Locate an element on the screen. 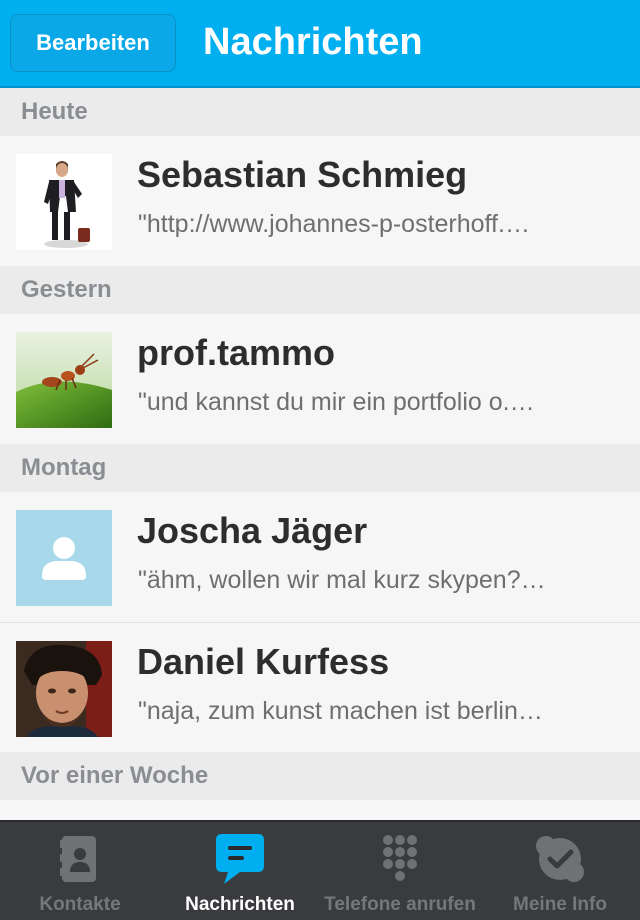 The width and height of the screenshot is (640, 920). contact-name: prof.tammo is located at coordinates (236, 352).